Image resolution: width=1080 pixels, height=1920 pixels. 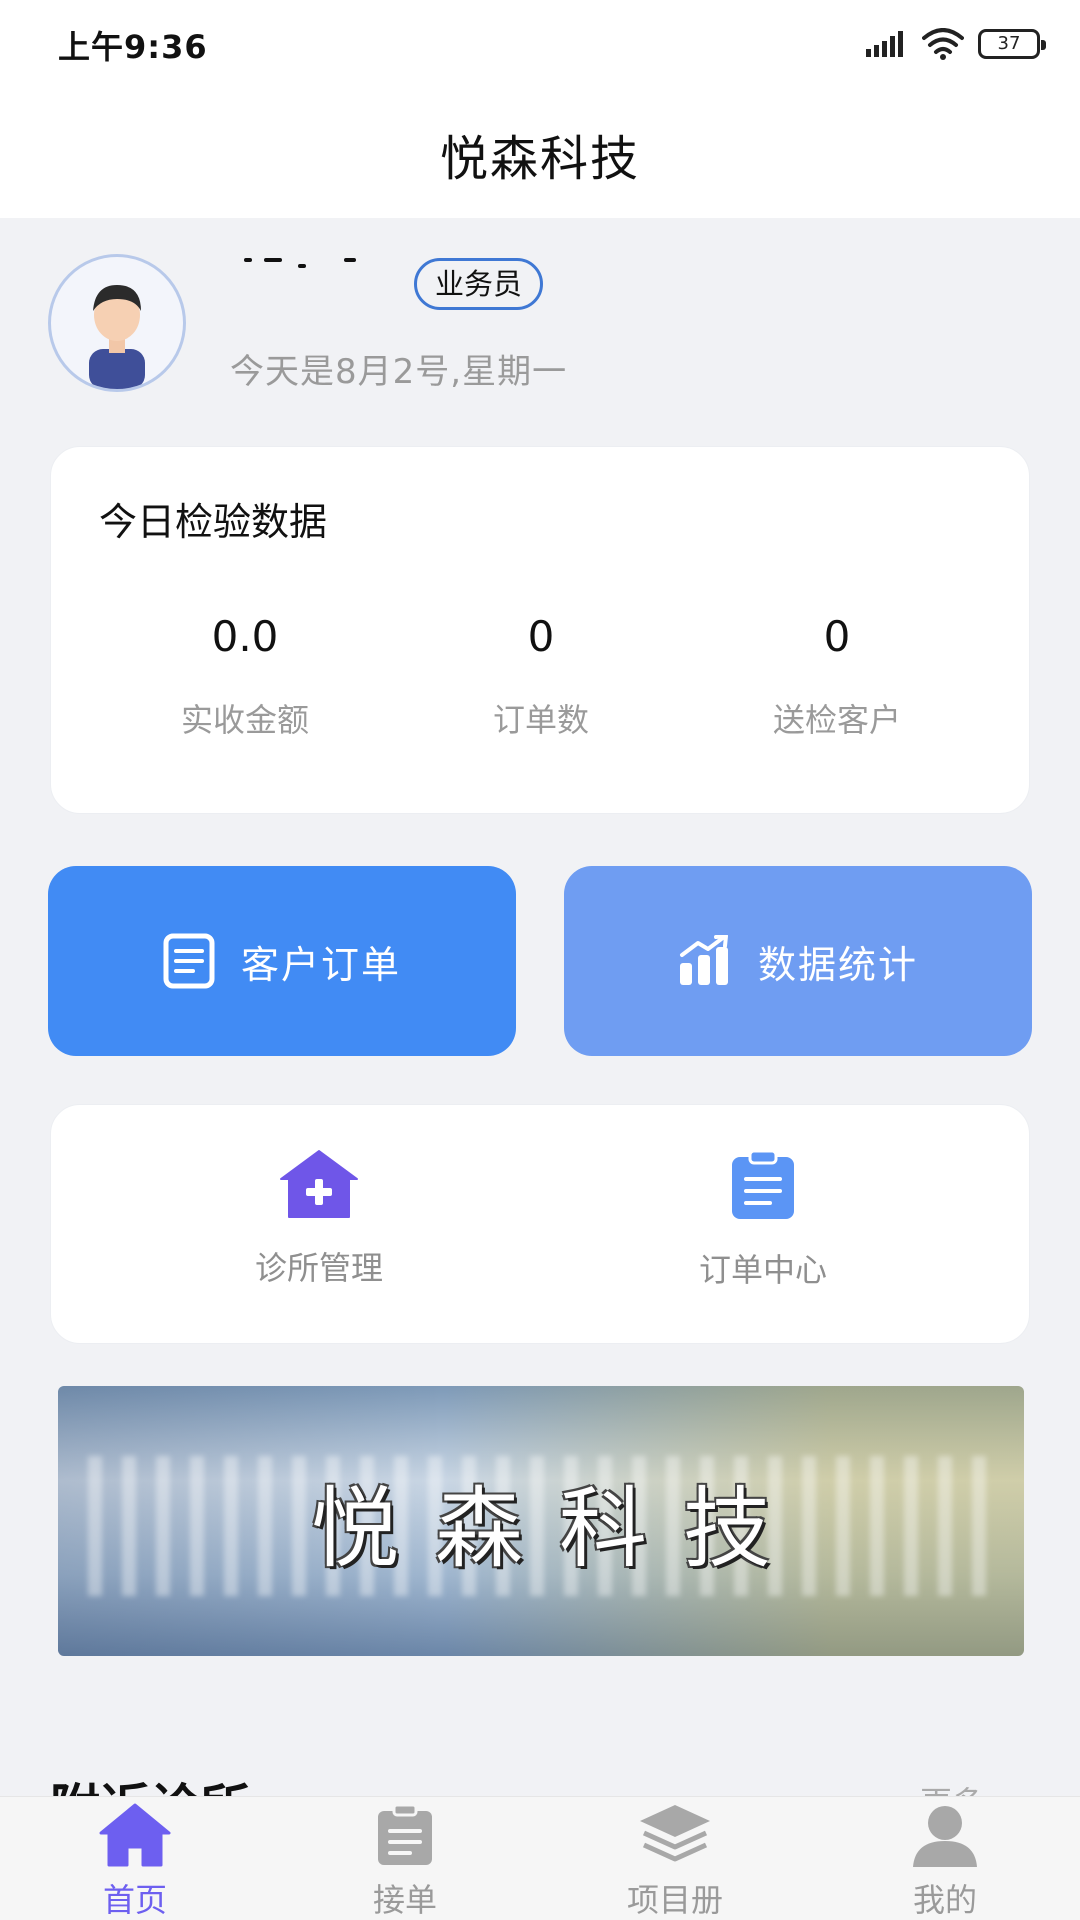 I want to click on tab-project-book: 项目册, so click(x=675, y=1861).